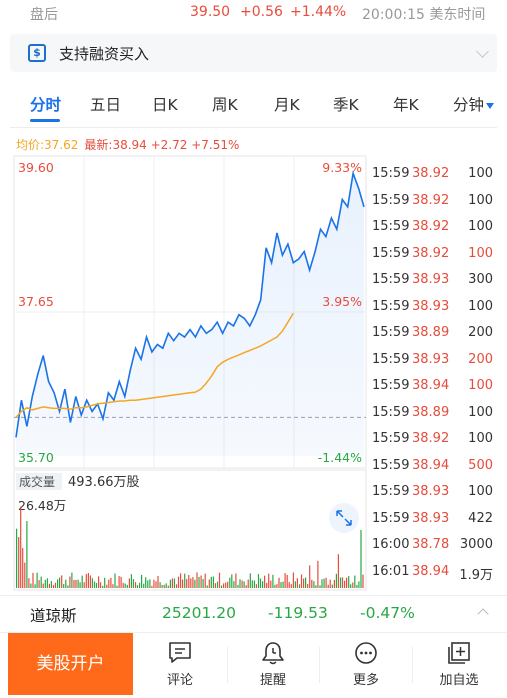 This screenshot has height=698, width=507. What do you see at coordinates (344, 518) in the screenshot?
I see `expand-button` at bounding box center [344, 518].